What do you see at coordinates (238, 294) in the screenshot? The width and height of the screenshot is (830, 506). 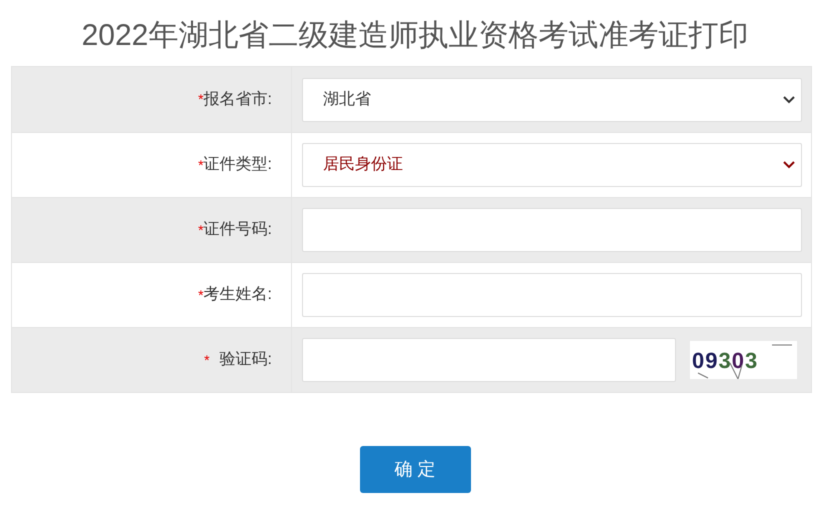 I see `field-label: 考生姓名:` at bounding box center [238, 294].